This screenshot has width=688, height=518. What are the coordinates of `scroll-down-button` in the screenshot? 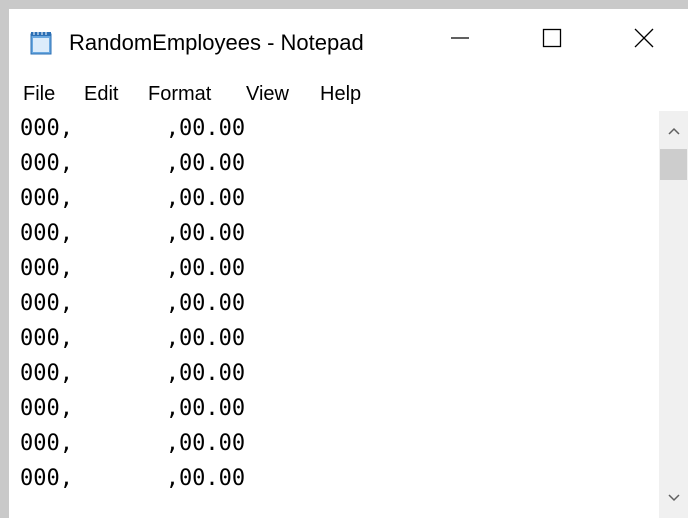 It's located at (673, 499).